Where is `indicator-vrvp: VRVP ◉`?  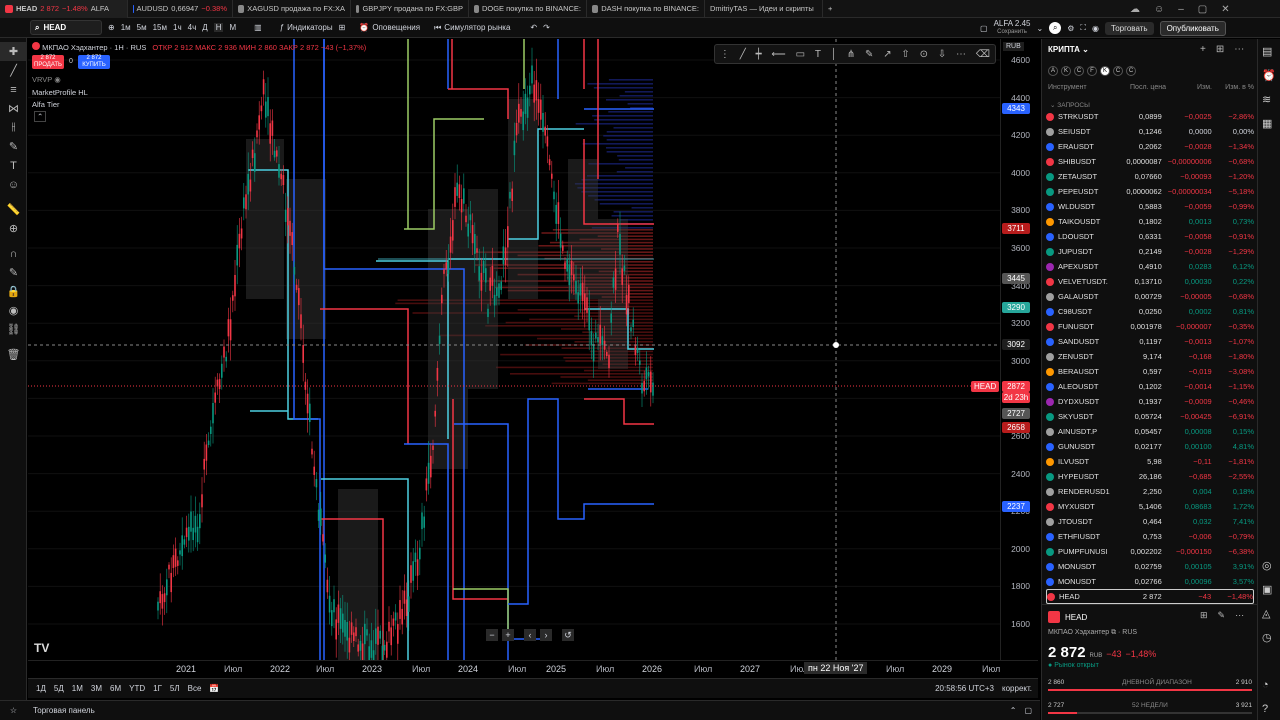 indicator-vrvp: VRVP ◉ is located at coordinates (46, 79).